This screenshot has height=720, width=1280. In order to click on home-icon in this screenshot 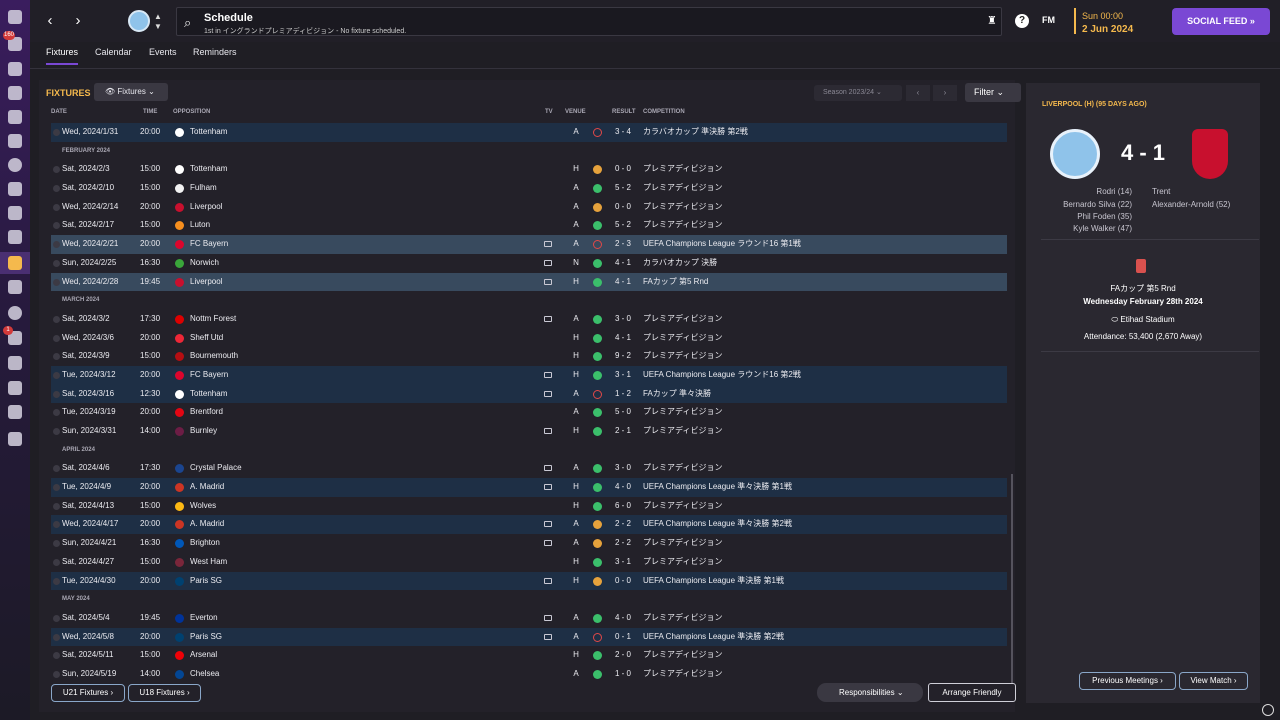, I will do `click(15, 17)`.